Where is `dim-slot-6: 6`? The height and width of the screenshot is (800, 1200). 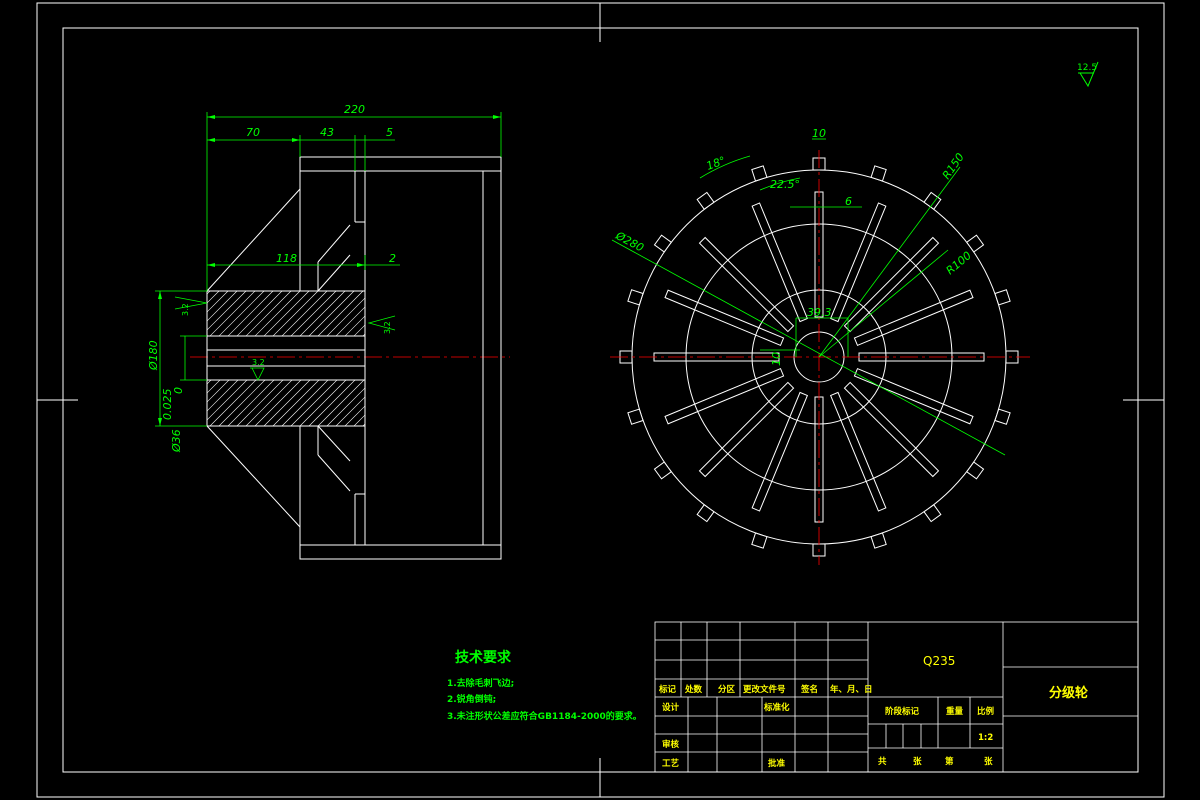 dim-slot-6: 6 is located at coordinates (848, 201).